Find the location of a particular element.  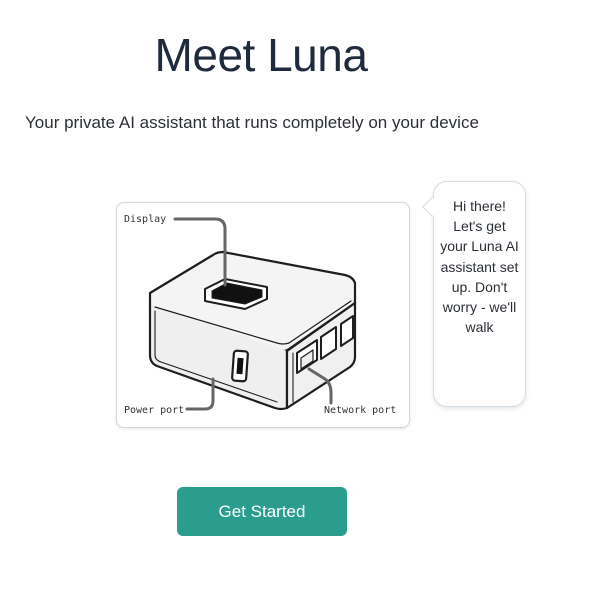

device-illustration is located at coordinates (252, 330).